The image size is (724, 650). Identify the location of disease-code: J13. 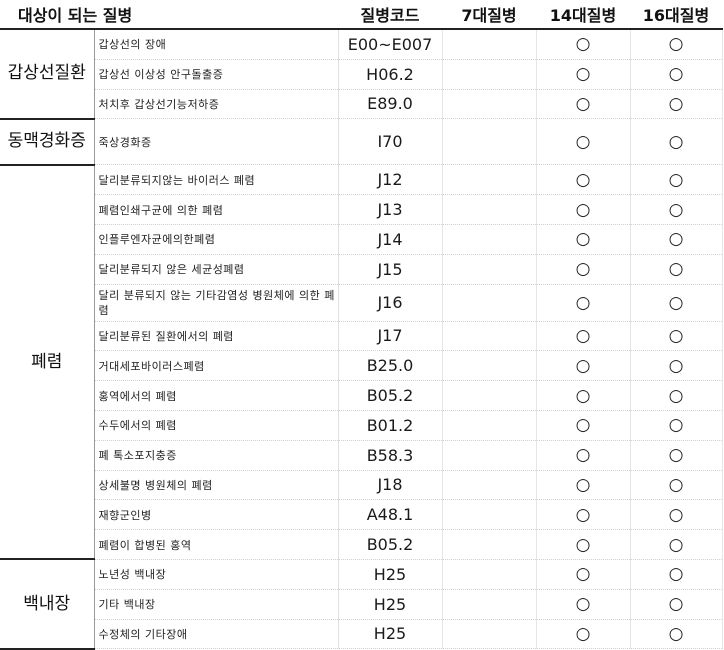
(390, 209).